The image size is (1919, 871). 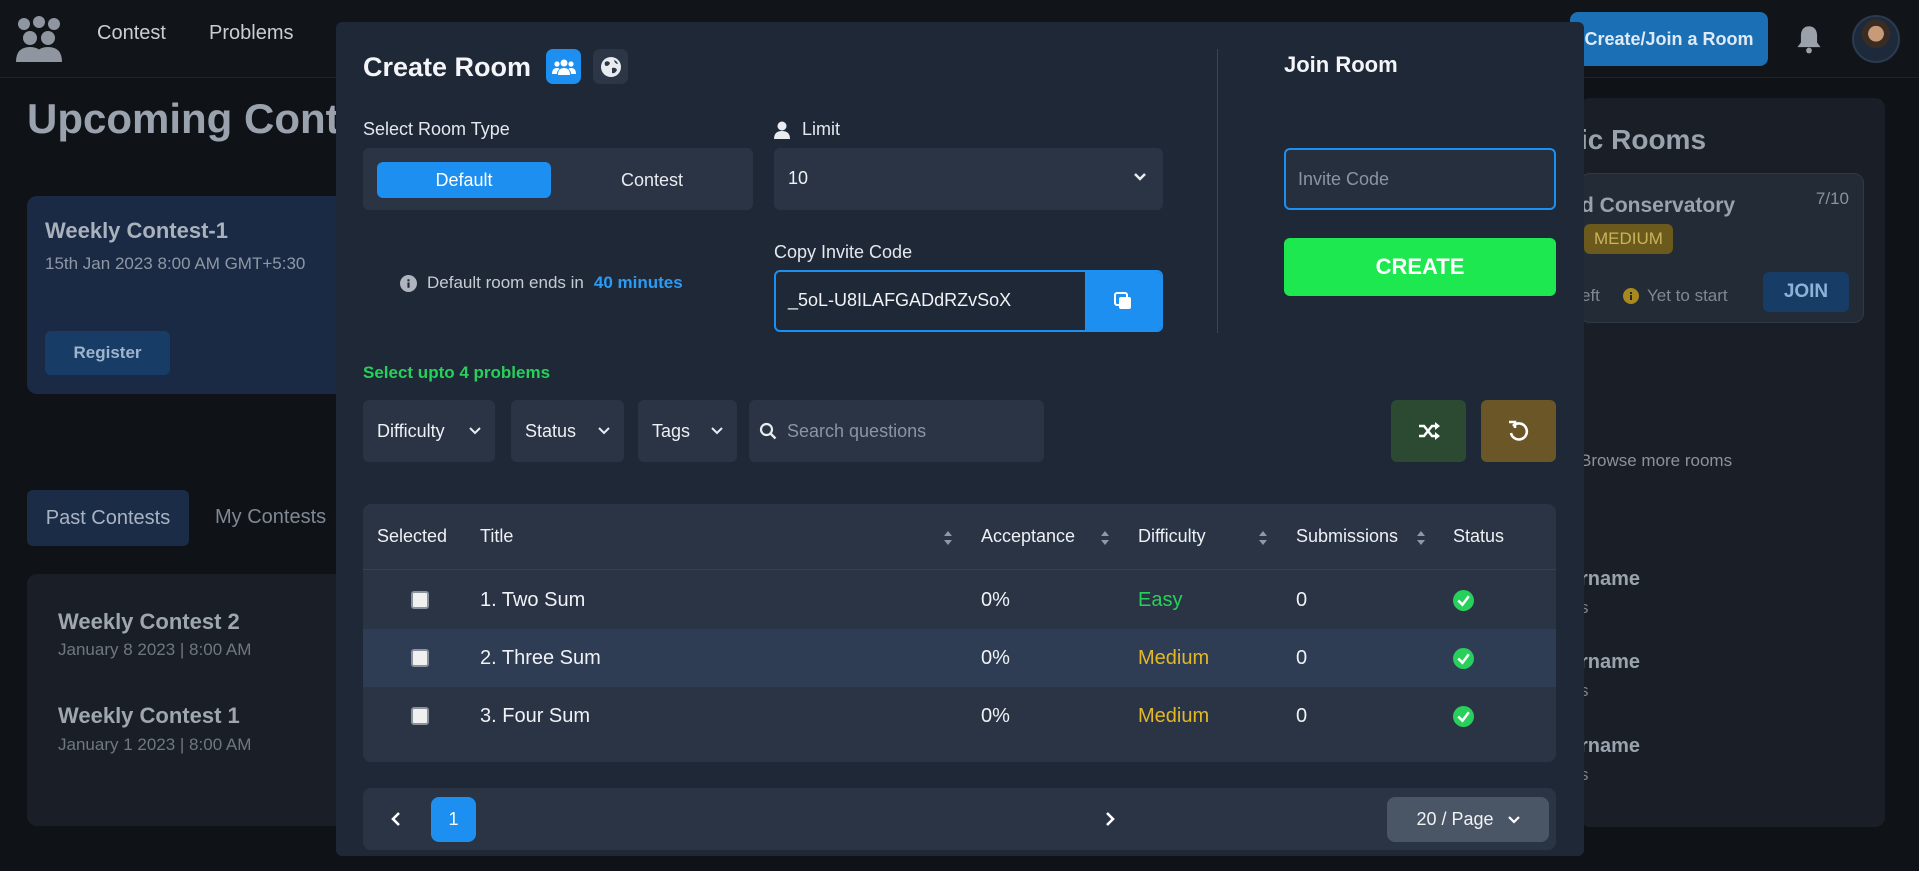 I want to click on next-page-button, so click(x=1110, y=819).